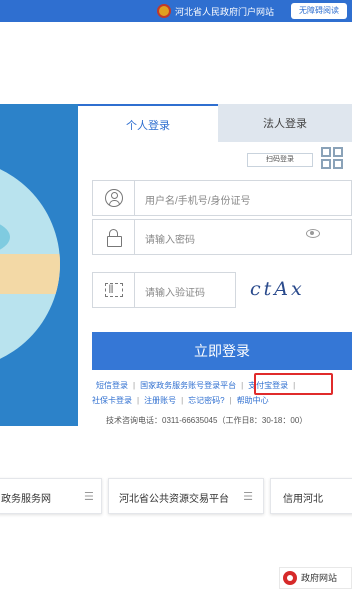 The width and height of the screenshot is (352, 589). I want to click on qr-code-icon, so click(332, 158).